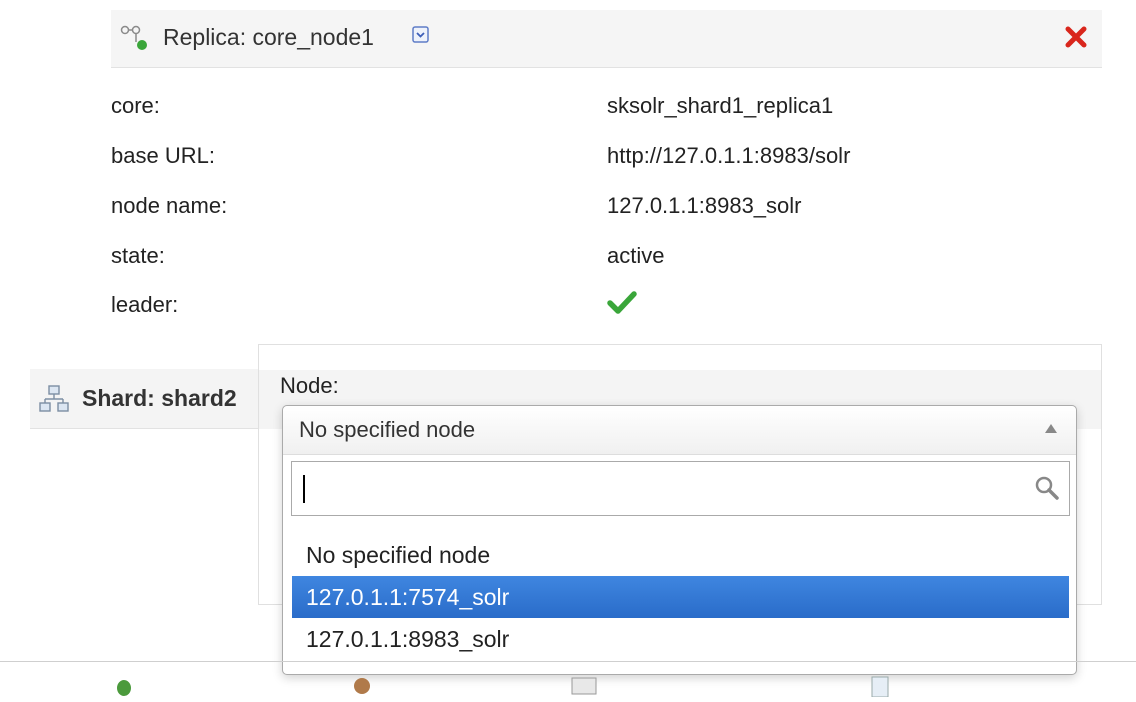 This screenshot has width=1136, height=702. What do you see at coordinates (680, 597) in the screenshot?
I see `node-option-highlighted: 127.0.1.1:7574_solr` at bounding box center [680, 597].